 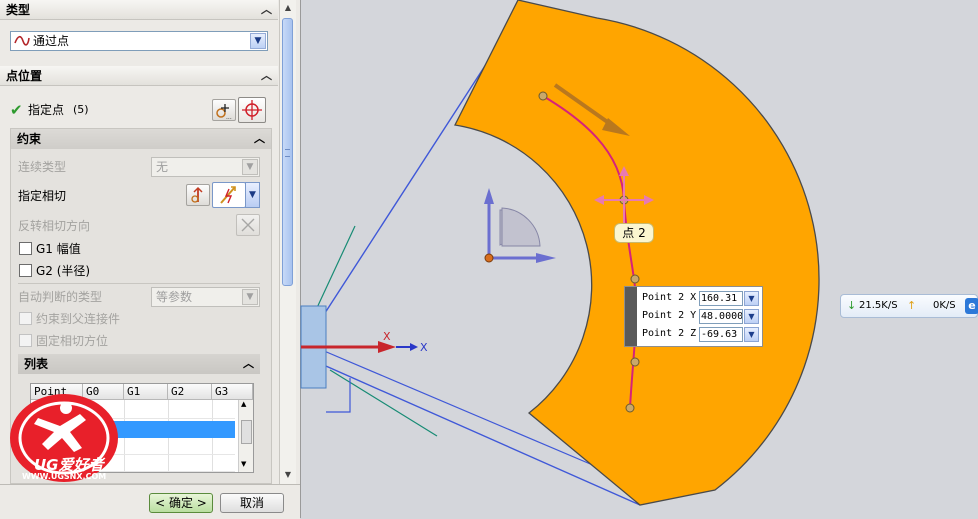 What do you see at coordinates (634, 233) in the screenshot?
I see `point-tooltip: 点 2` at bounding box center [634, 233].